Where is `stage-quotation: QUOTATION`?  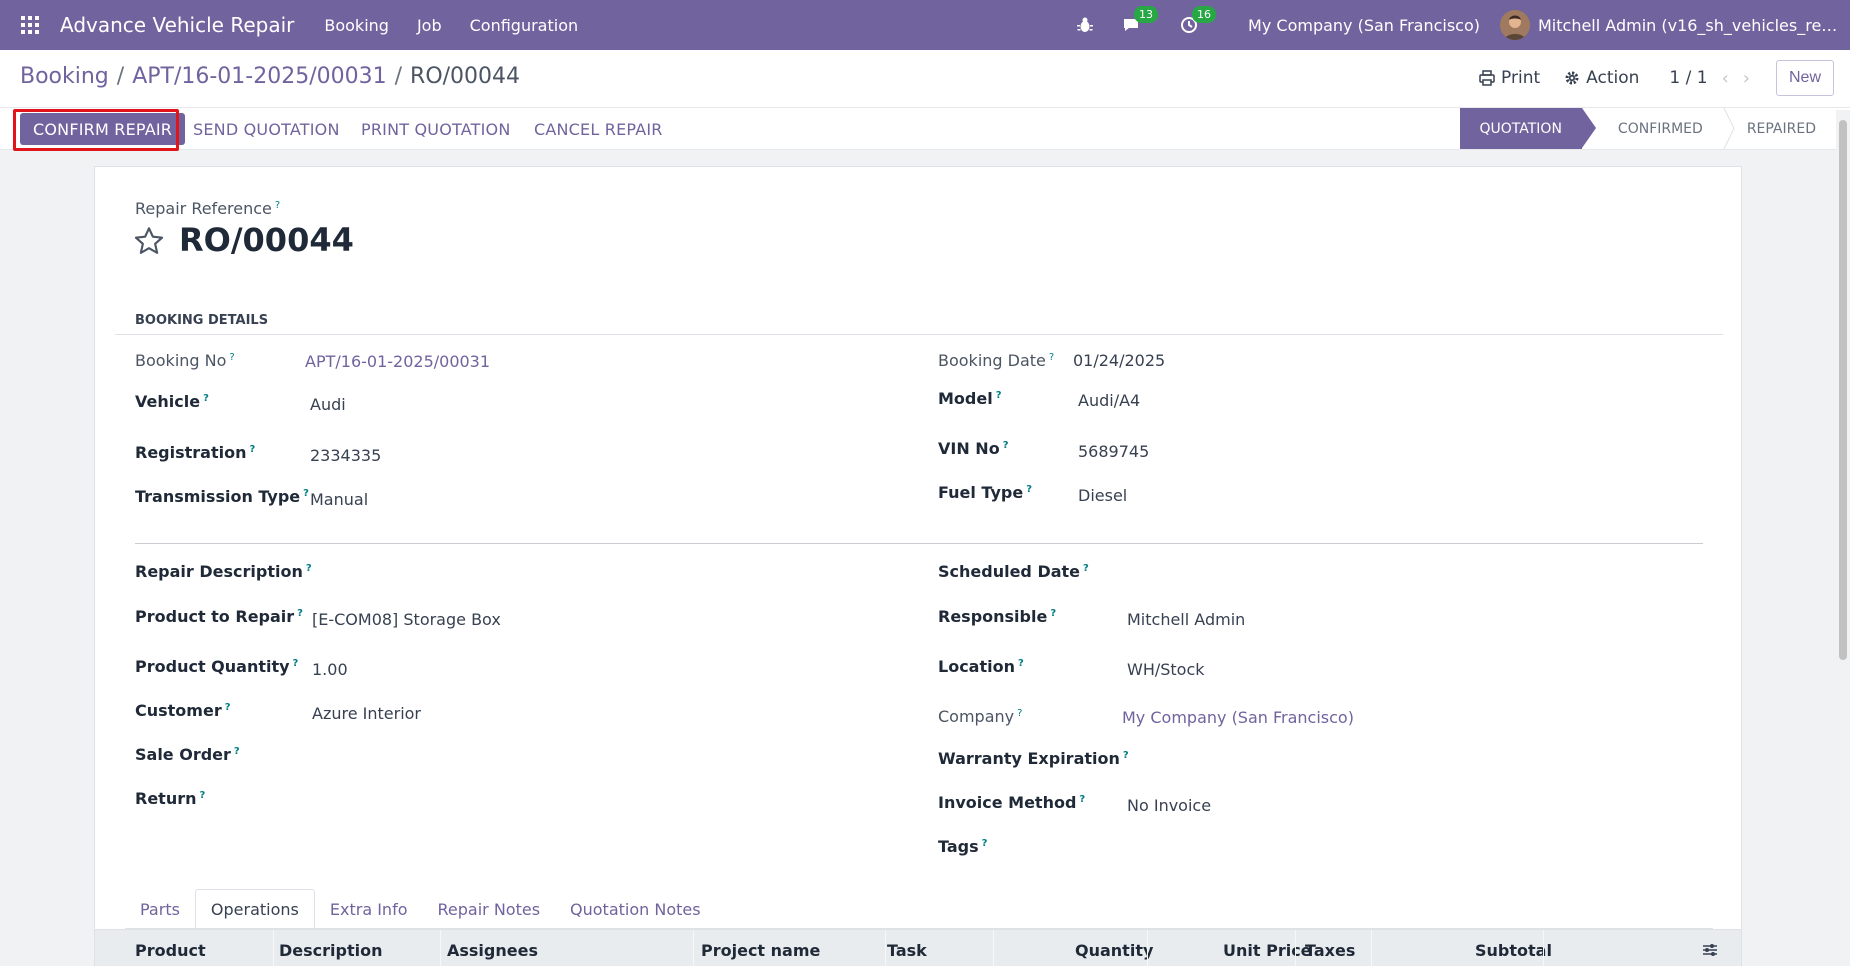 stage-quotation: QUOTATION is located at coordinates (1528, 128).